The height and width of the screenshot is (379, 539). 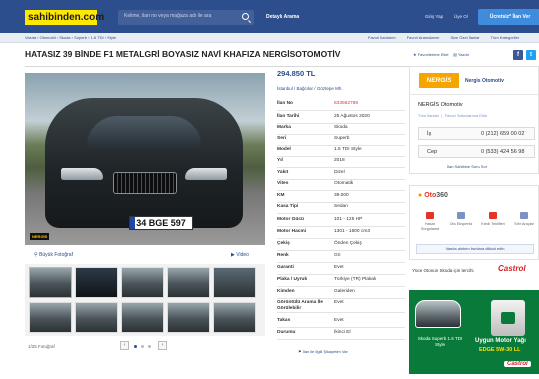 I want to click on all-store-ads-link: Tüm İlanları, so click(x=428, y=115).